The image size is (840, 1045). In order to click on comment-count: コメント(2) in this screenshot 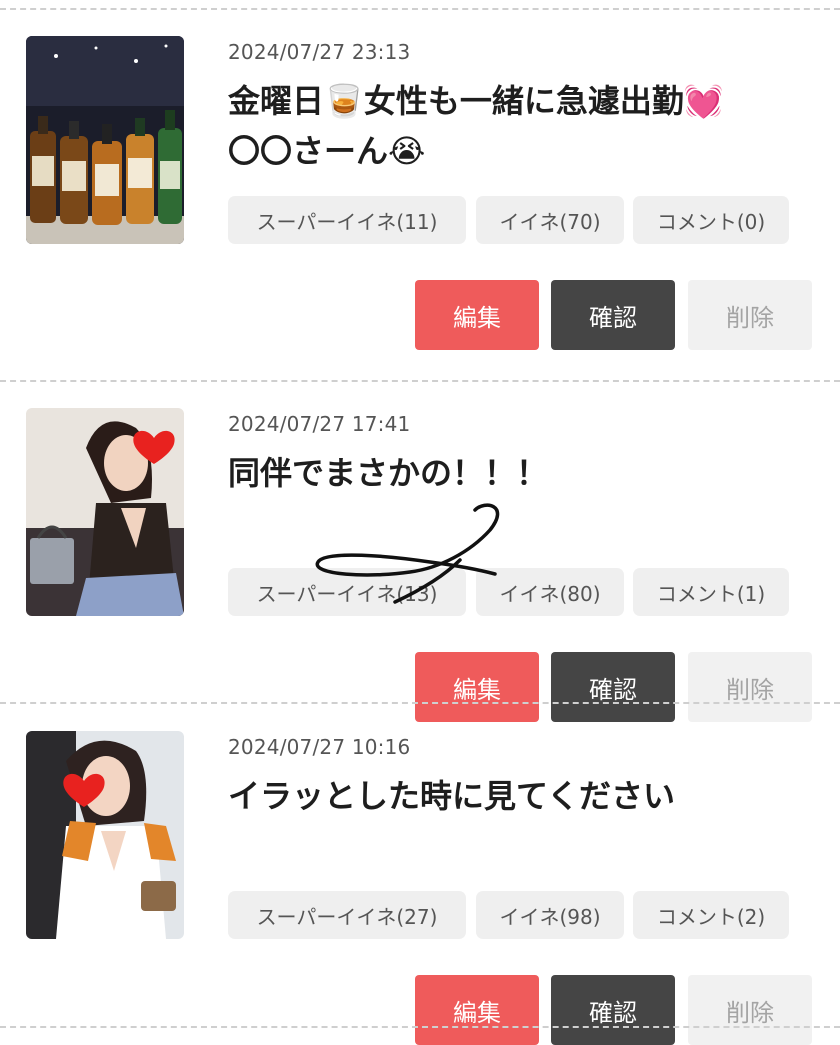, I will do `click(711, 915)`.